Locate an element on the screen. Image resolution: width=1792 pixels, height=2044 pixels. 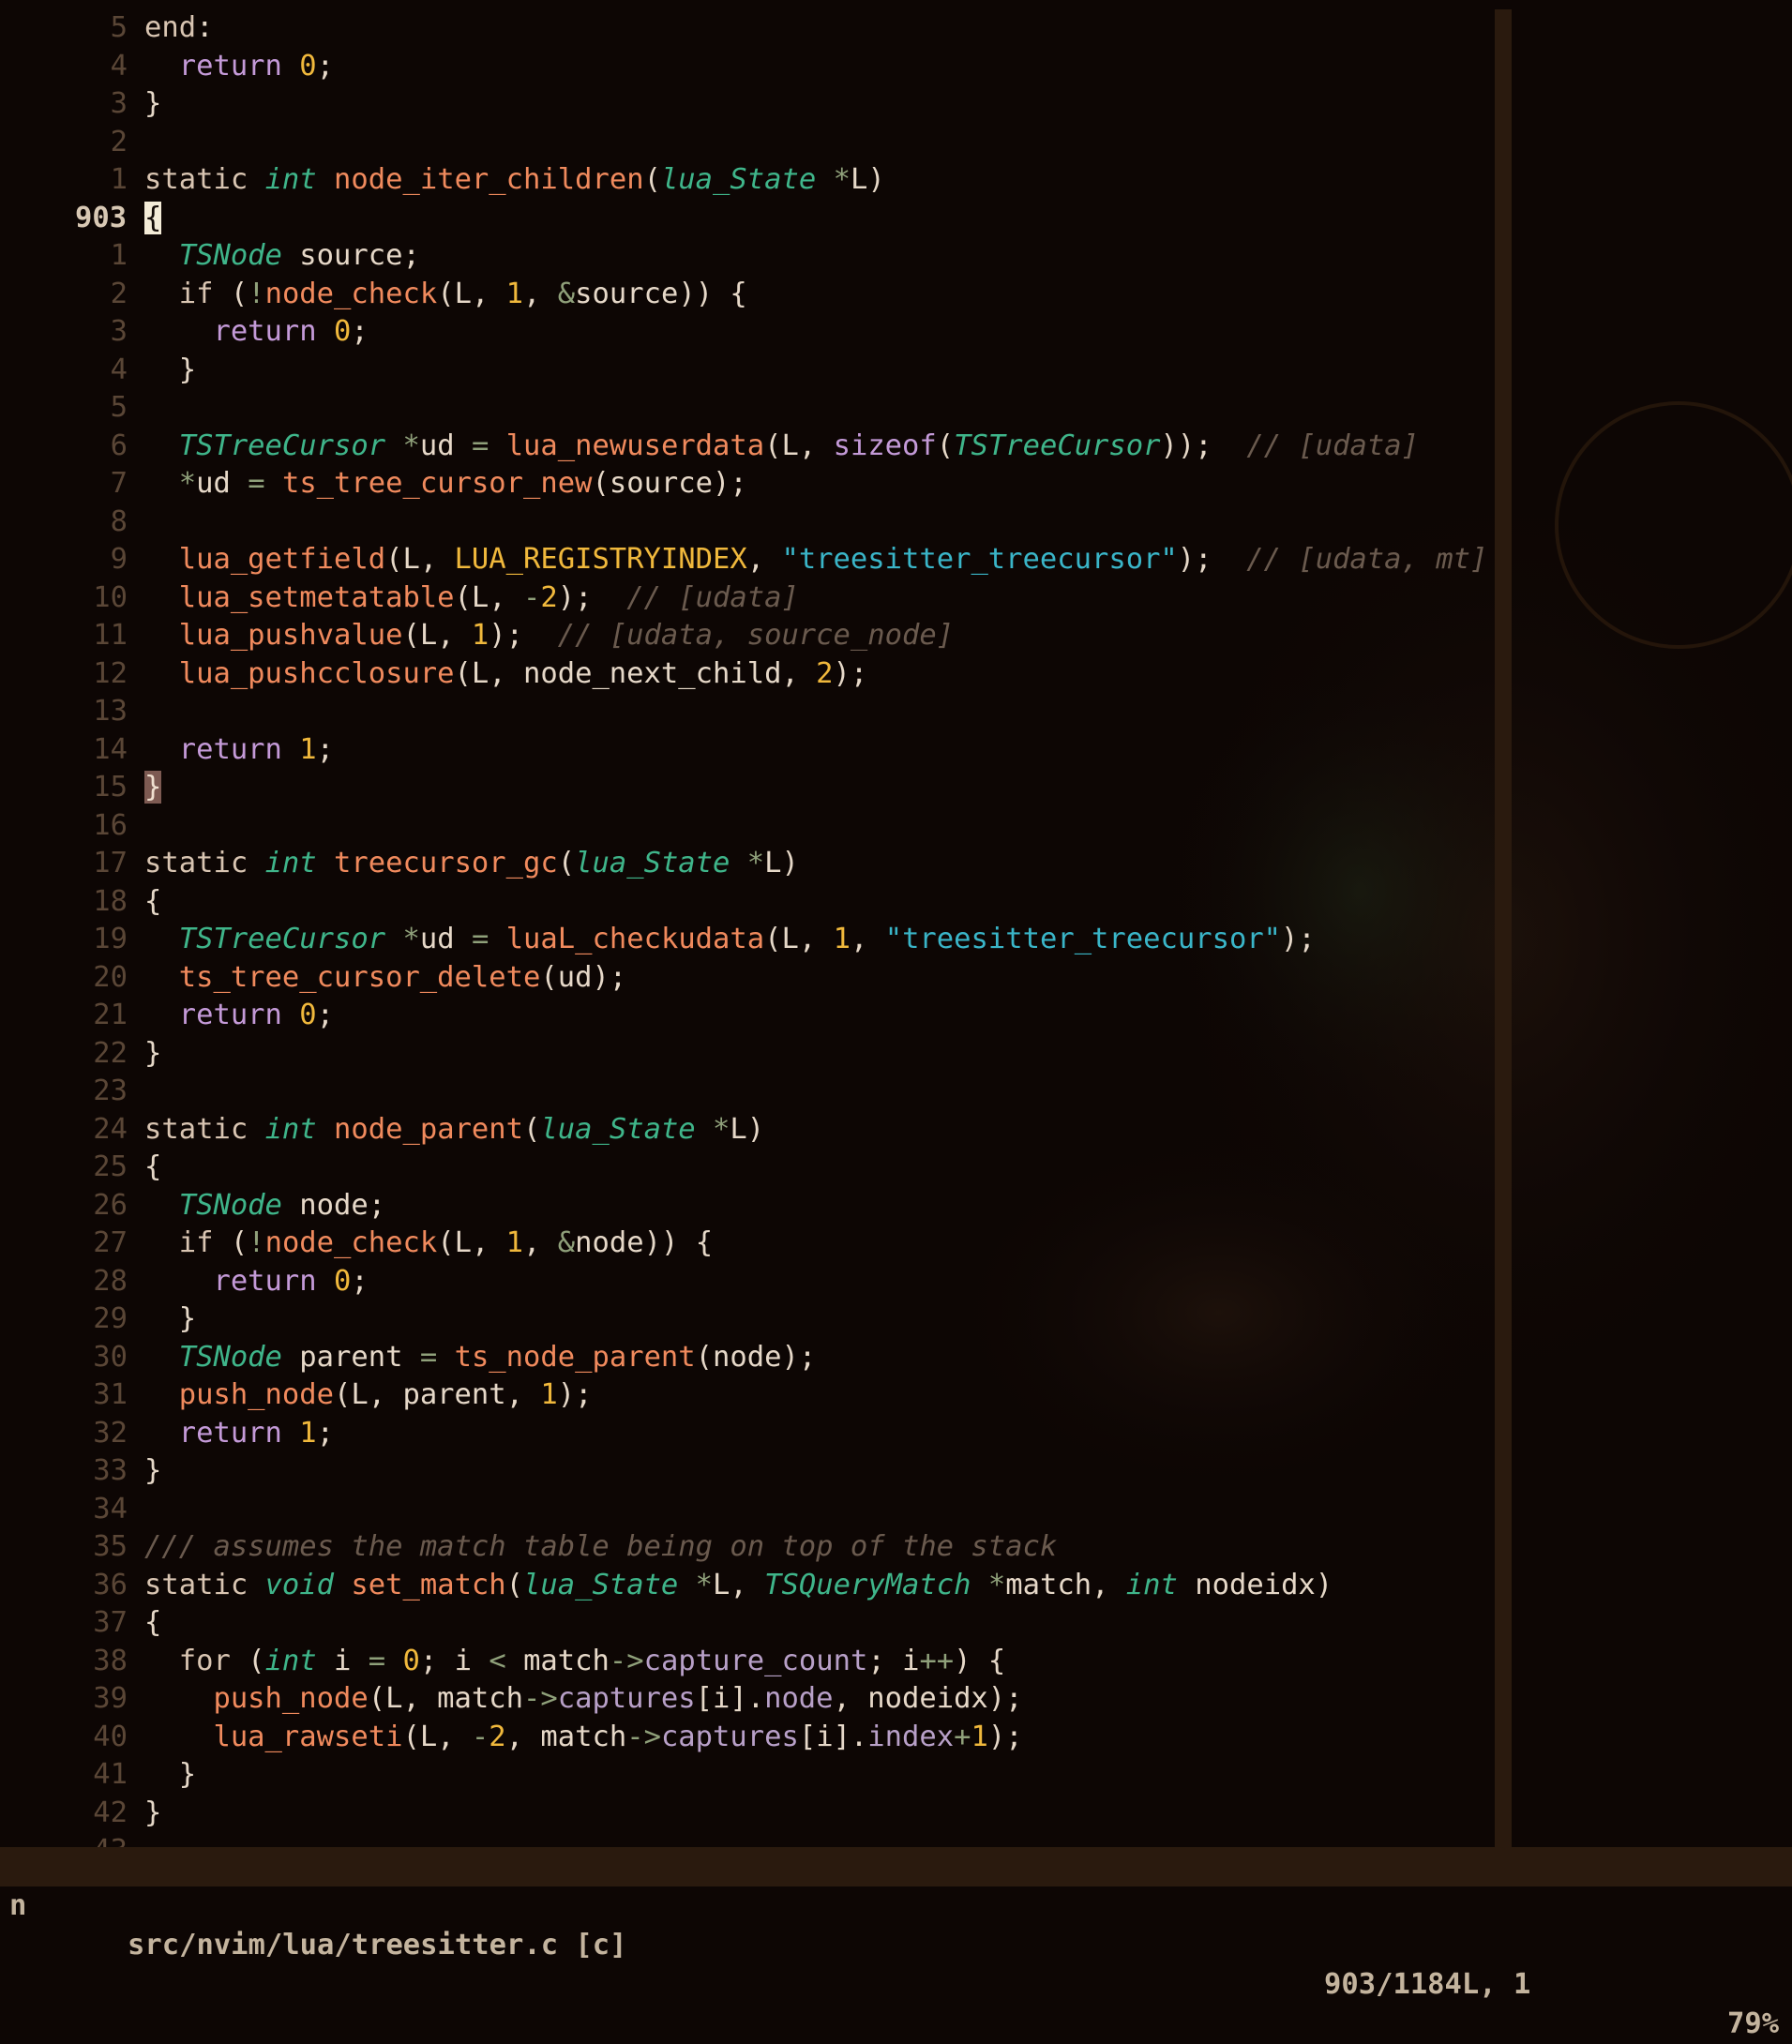
token-kw: static is located at coordinates (196, 863).